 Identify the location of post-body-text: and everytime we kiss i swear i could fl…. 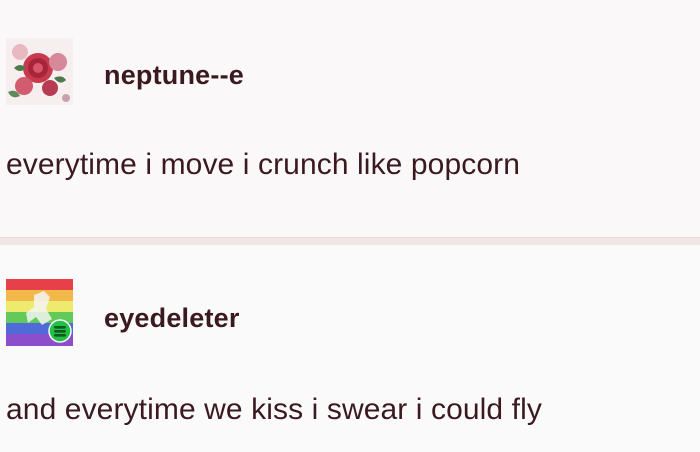
(274, 409).